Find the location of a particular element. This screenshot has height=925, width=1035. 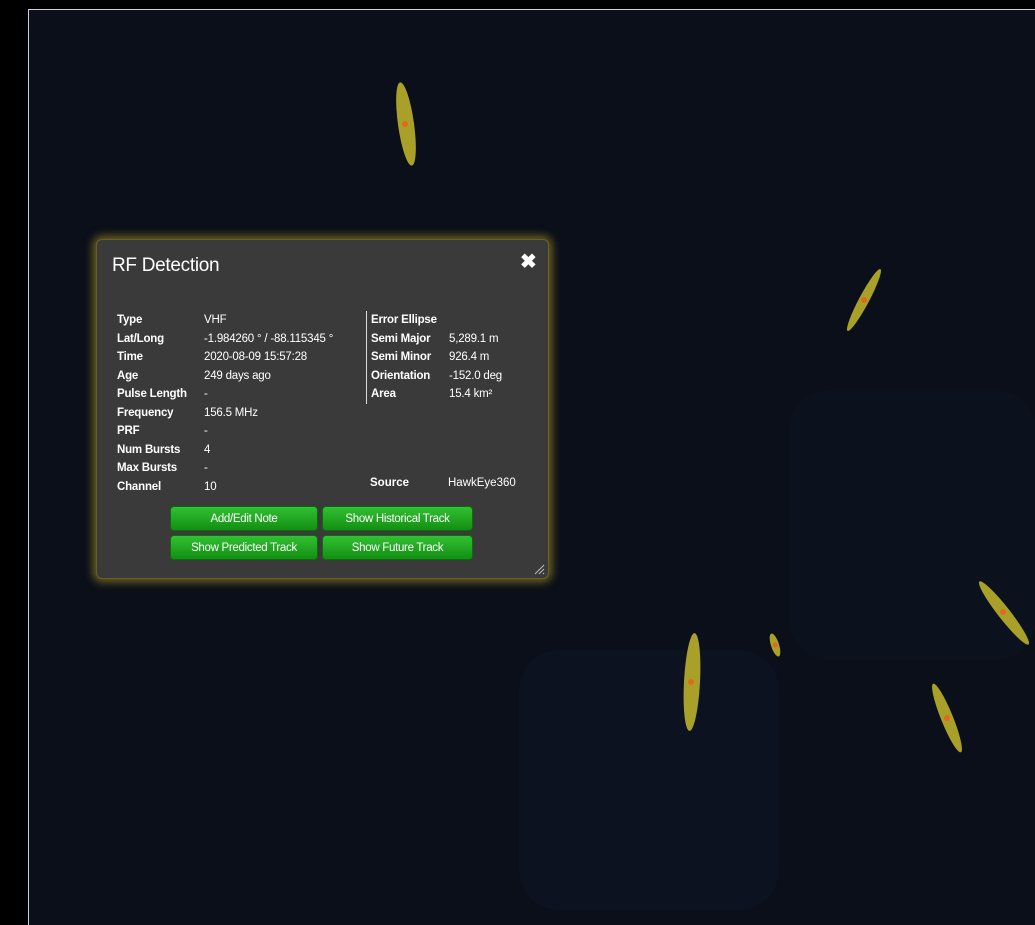

field-label: Frequency is located at coordinates (145, 412).